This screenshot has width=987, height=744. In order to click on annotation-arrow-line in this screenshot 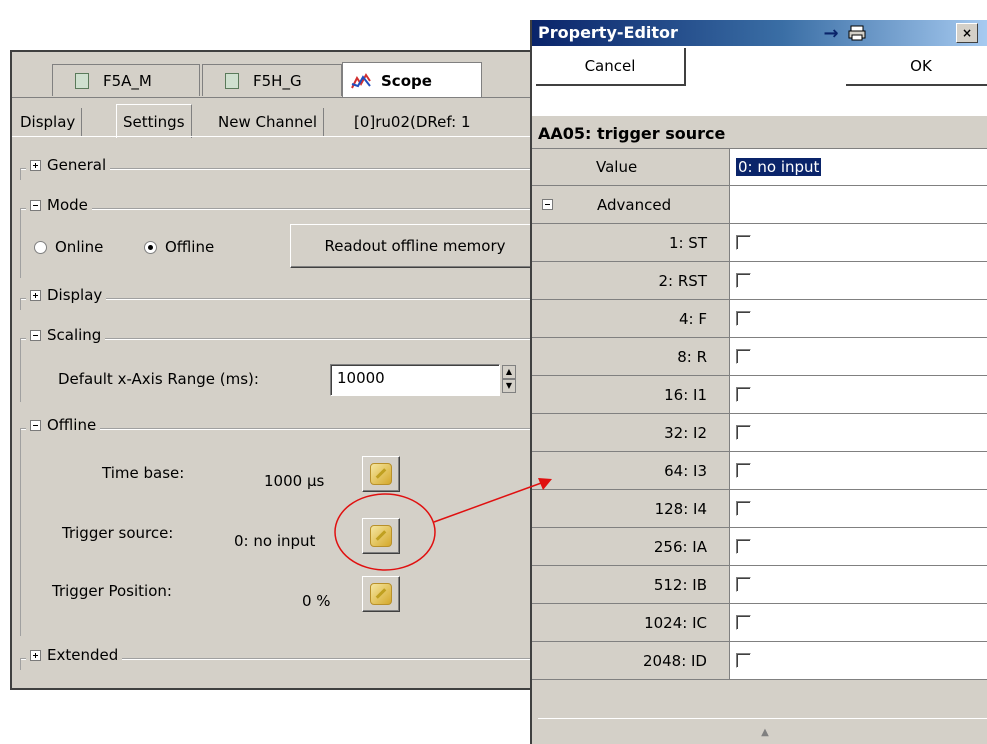, I will do `click(489, 502)`.